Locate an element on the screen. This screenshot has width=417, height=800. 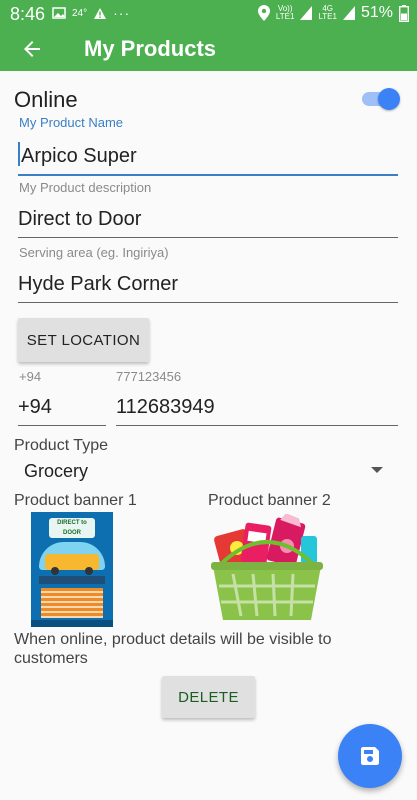
temperature-text: 24° is located at coordinates (80, 13).